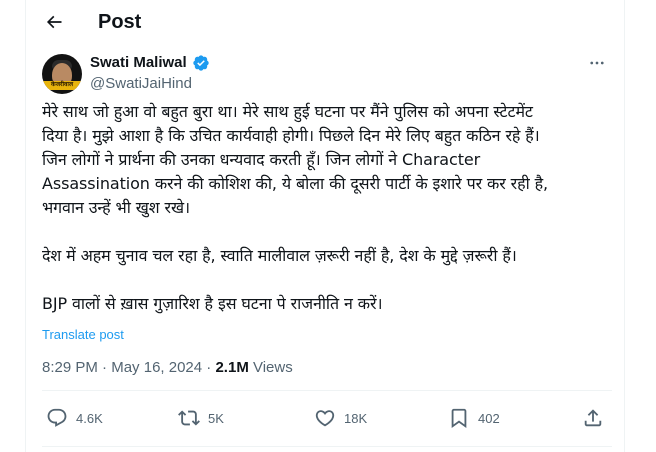  I want to click on like-count: 18K, so click(356, 418).